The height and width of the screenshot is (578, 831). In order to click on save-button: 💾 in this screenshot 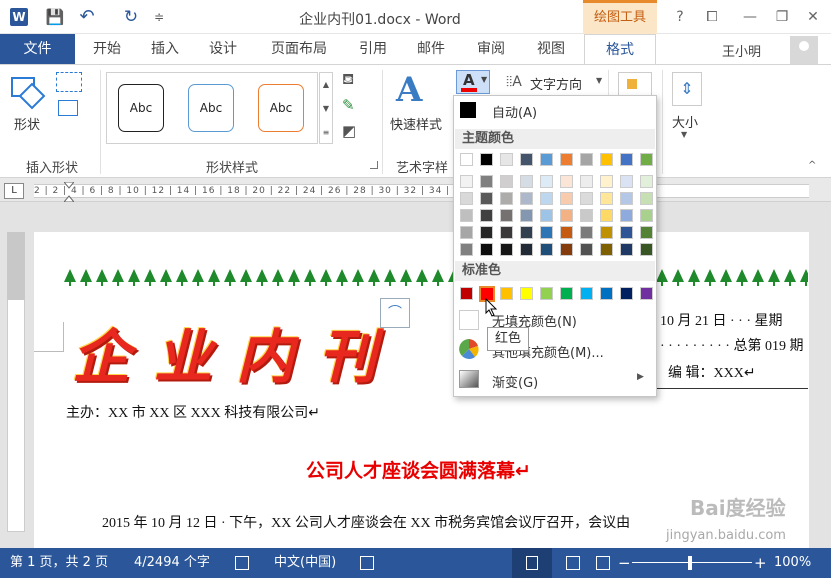, I will do `click(55, 17)`.